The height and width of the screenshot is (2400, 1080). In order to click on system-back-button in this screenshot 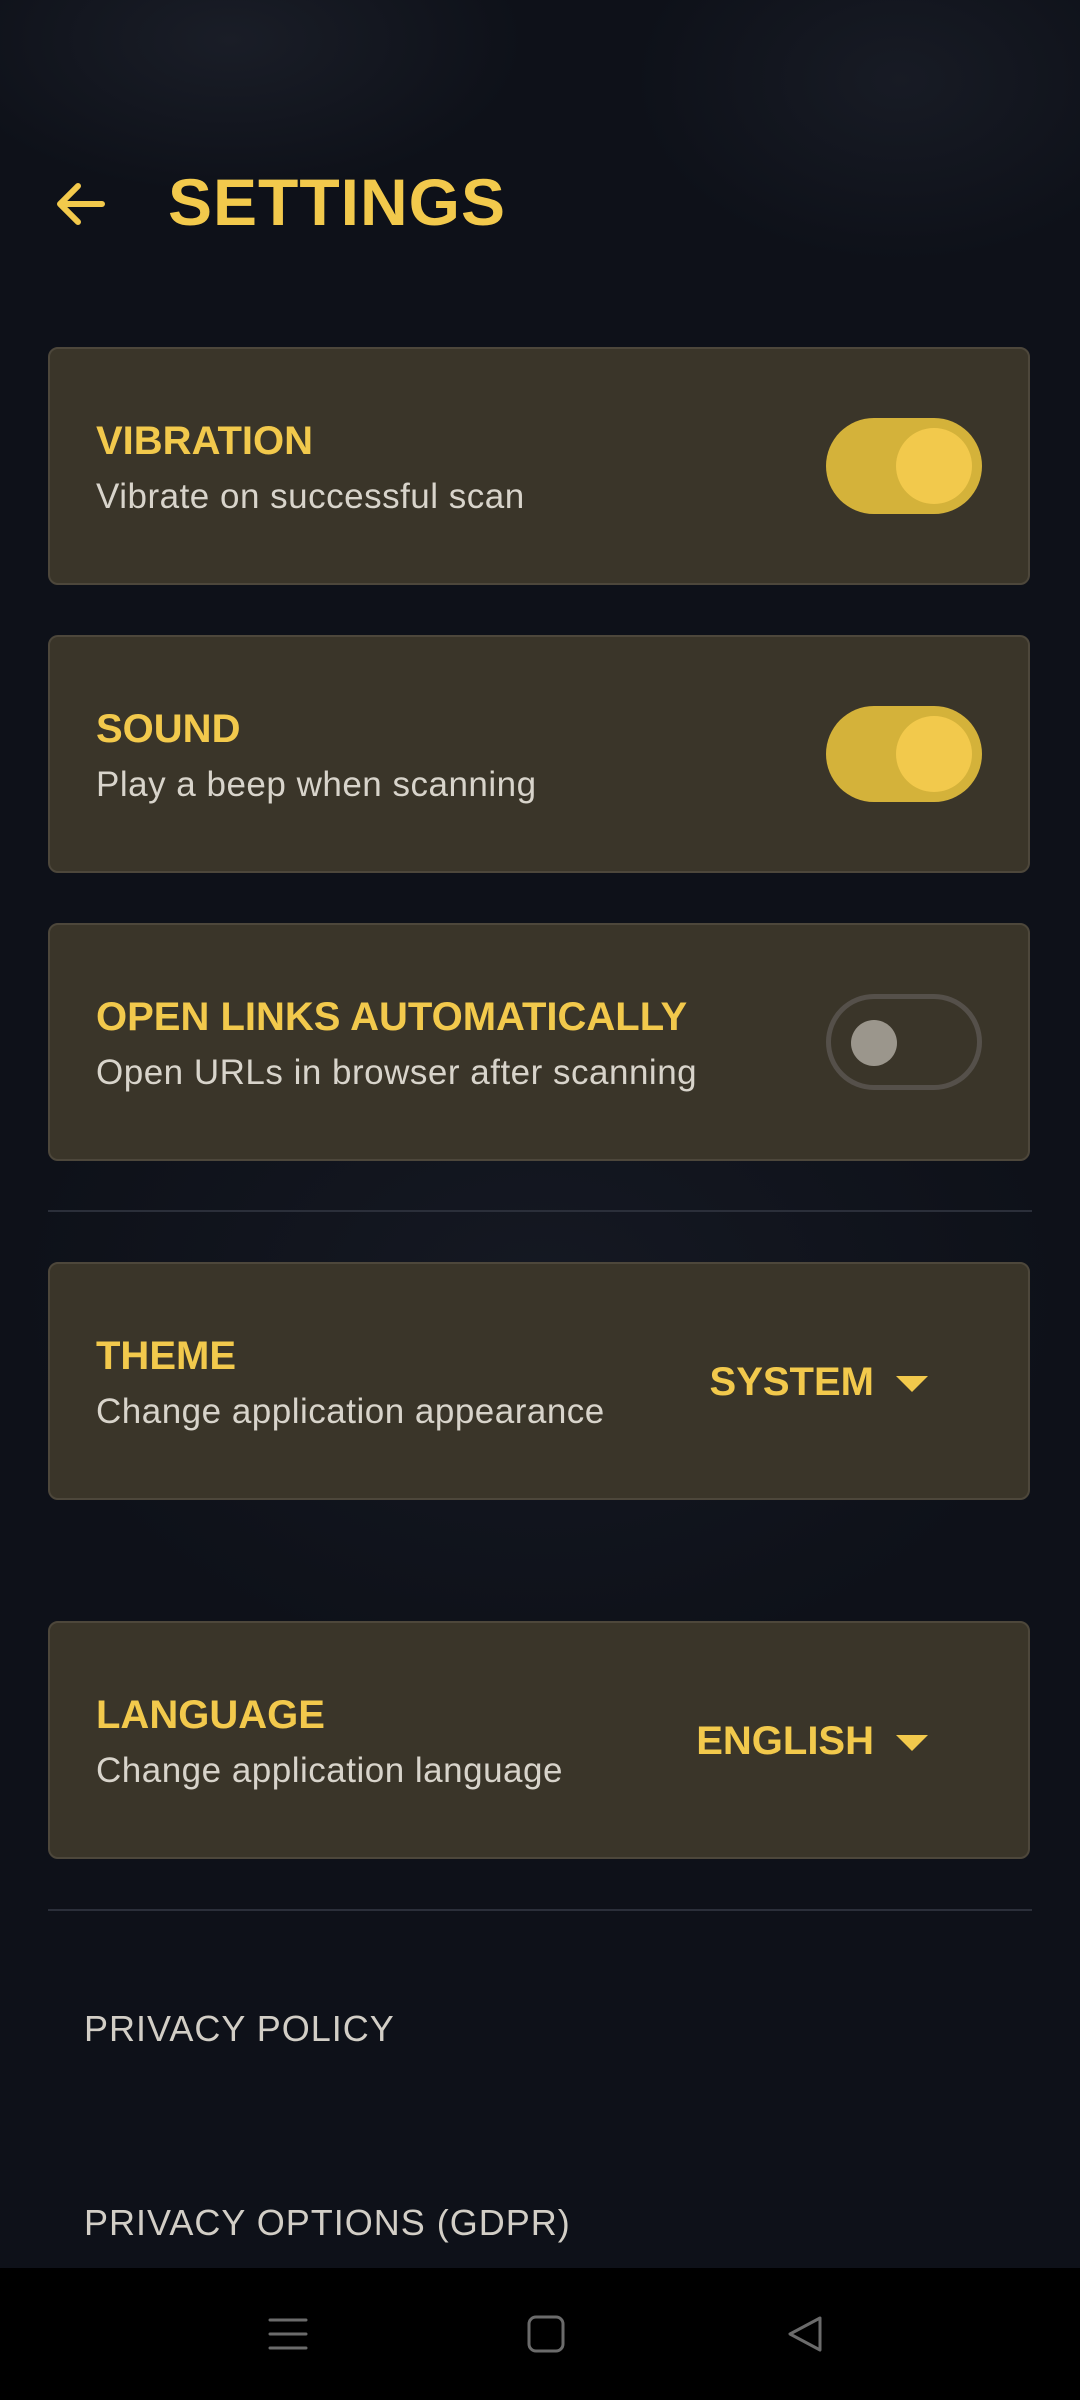, I will do `click(804, 2334)`.